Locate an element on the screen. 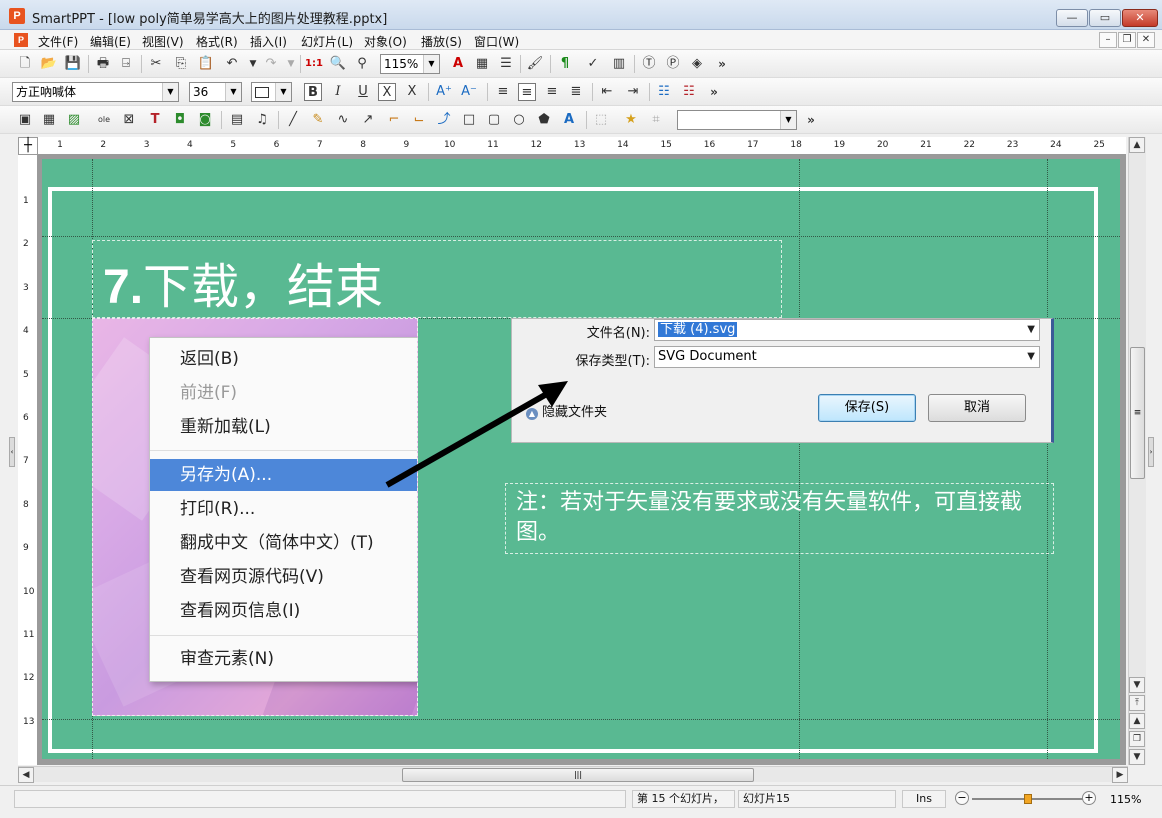 This screenshot has width=1162, height=818. menu-slide: 幻灯片(L) is located at coordinates (327, 41).